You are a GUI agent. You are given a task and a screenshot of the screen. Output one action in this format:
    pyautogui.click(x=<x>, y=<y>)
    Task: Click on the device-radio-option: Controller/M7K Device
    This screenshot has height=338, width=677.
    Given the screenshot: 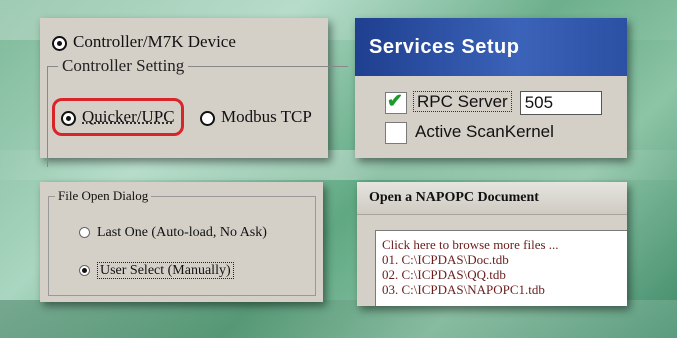 What is the action you would take?
    pyautogui.click(x=144, y=42)
    